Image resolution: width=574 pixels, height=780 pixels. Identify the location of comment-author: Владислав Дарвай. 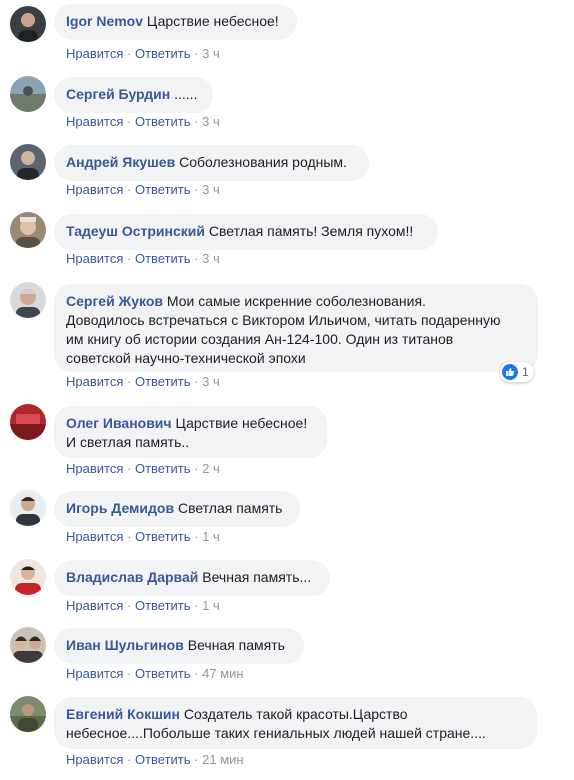
(132, 577).